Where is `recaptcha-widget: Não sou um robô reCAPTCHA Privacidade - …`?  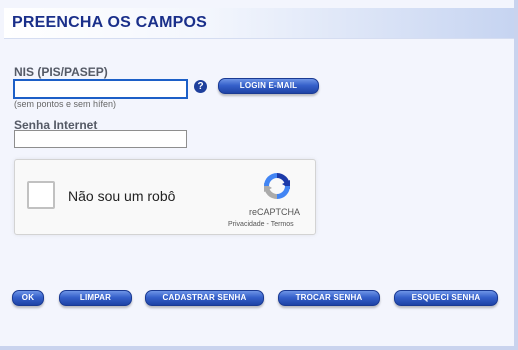
recaptcha-widget: Não sou um robô reCAPTCHA Privacidade - … is located at coordinates (165, 197).